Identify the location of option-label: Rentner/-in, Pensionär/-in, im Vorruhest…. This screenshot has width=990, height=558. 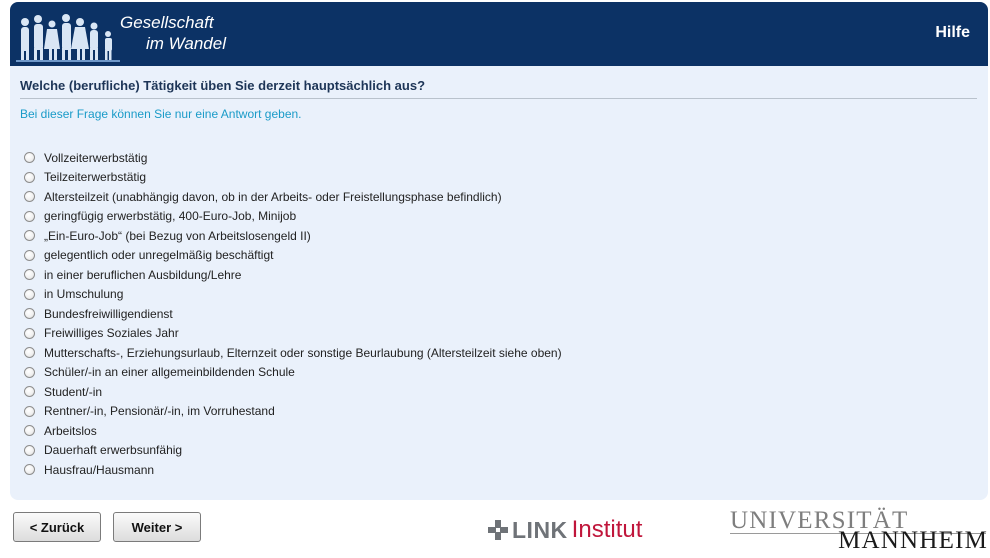
(159, 411).